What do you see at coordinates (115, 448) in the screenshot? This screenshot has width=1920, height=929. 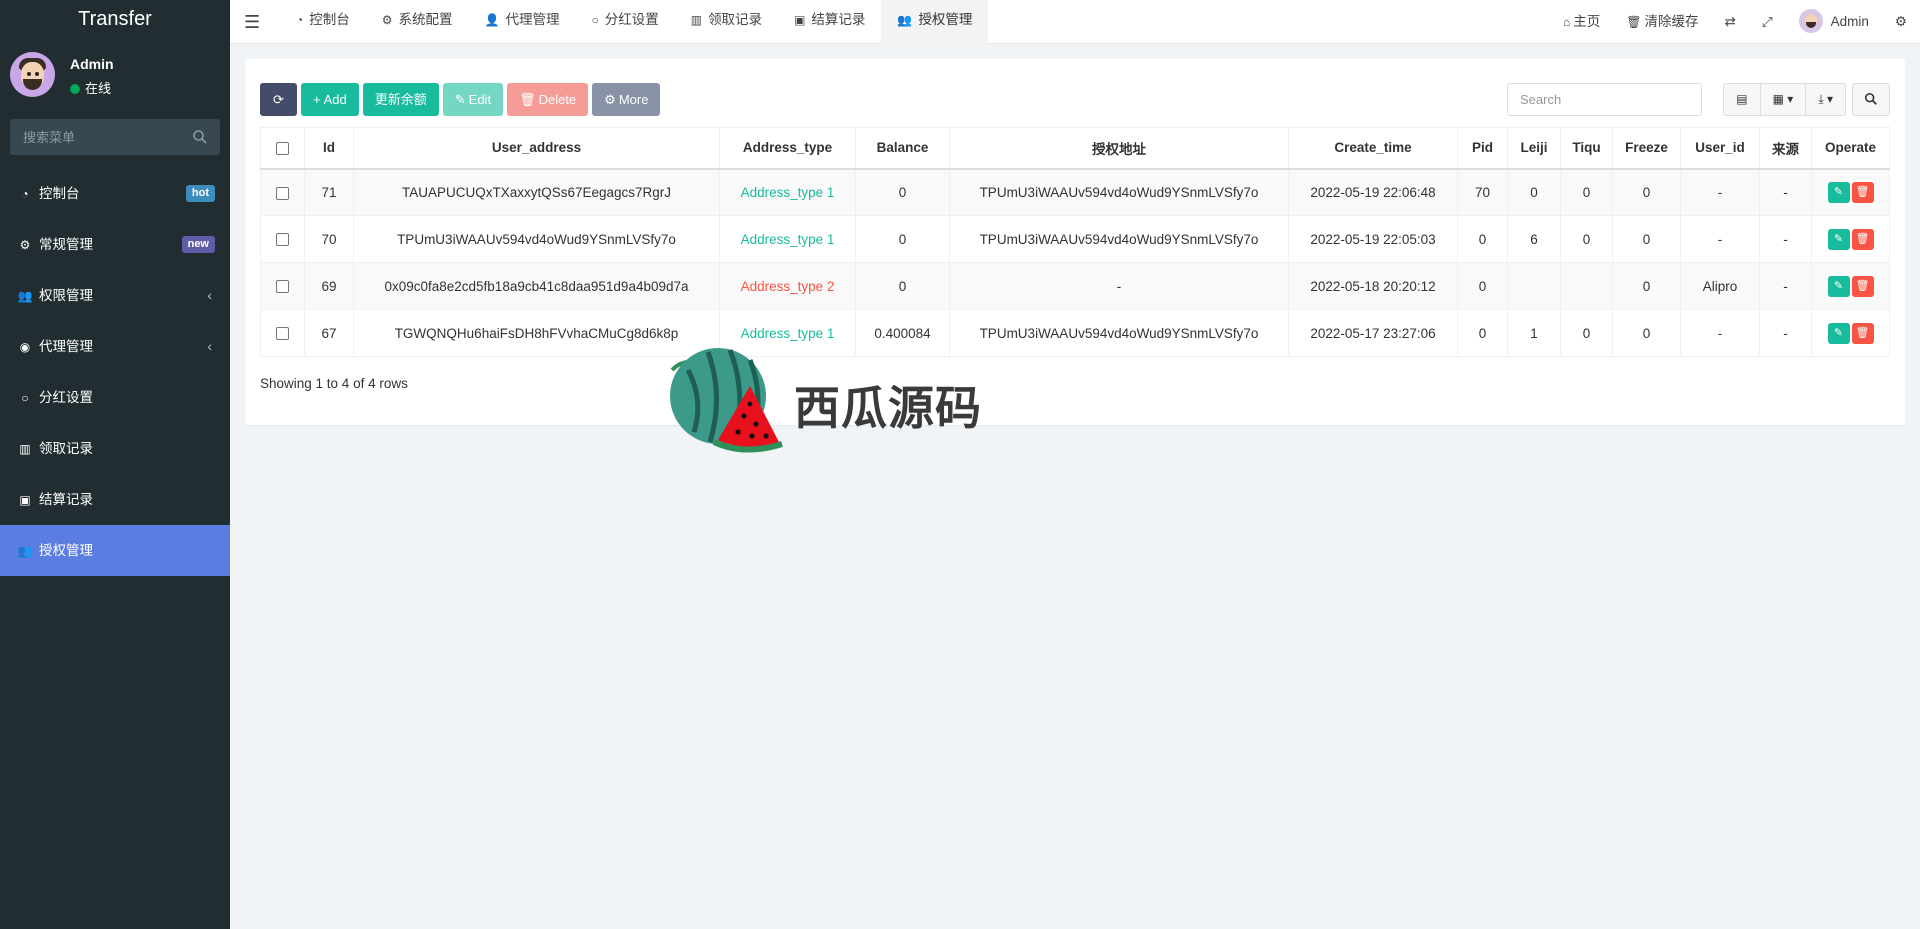 I see `sidebar-item-claims: ▥ 领取记录` at bounding box center [115, 448].